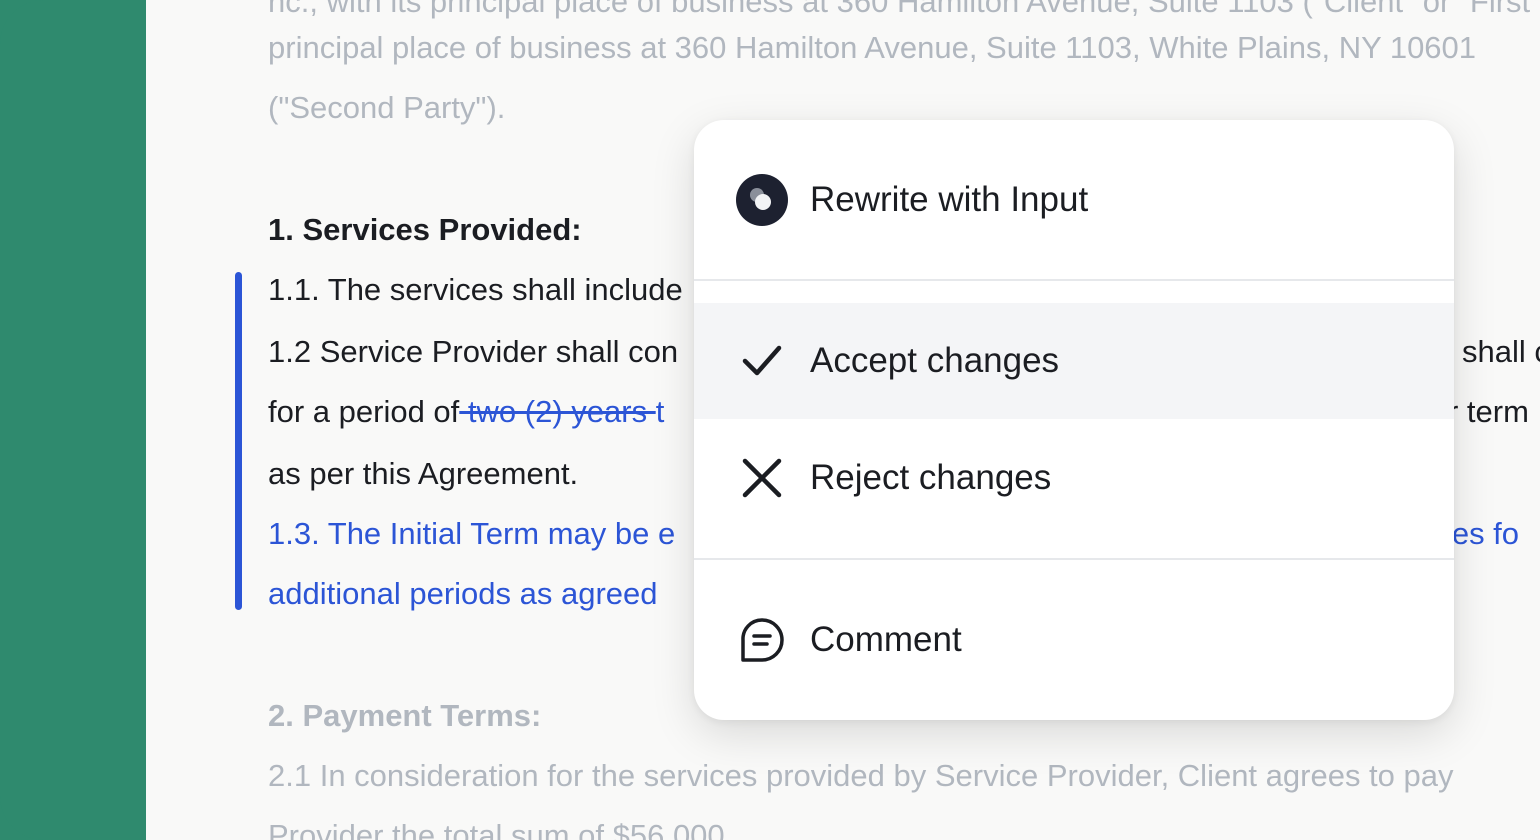 Image resolution: width=1540 pixels, height=840 pixels. I want to click on menu-label-comment: Comment, so click(886, 639).